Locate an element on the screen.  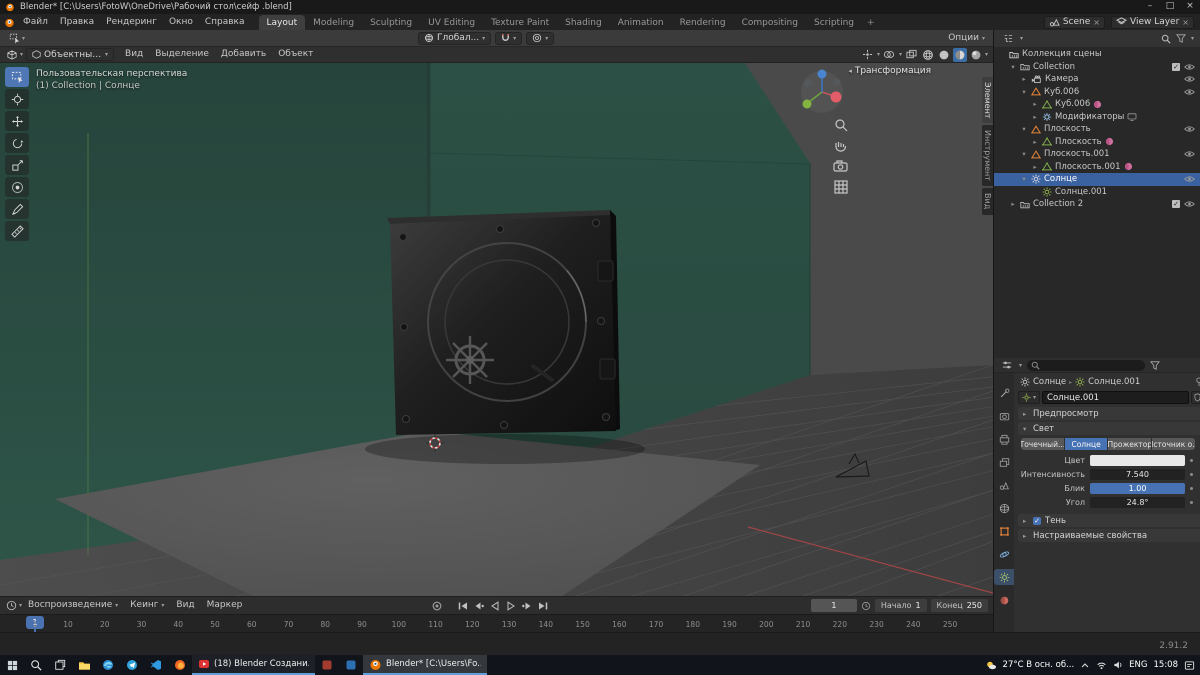
workspace-tab: Shading is located at coordinates (583, 22).